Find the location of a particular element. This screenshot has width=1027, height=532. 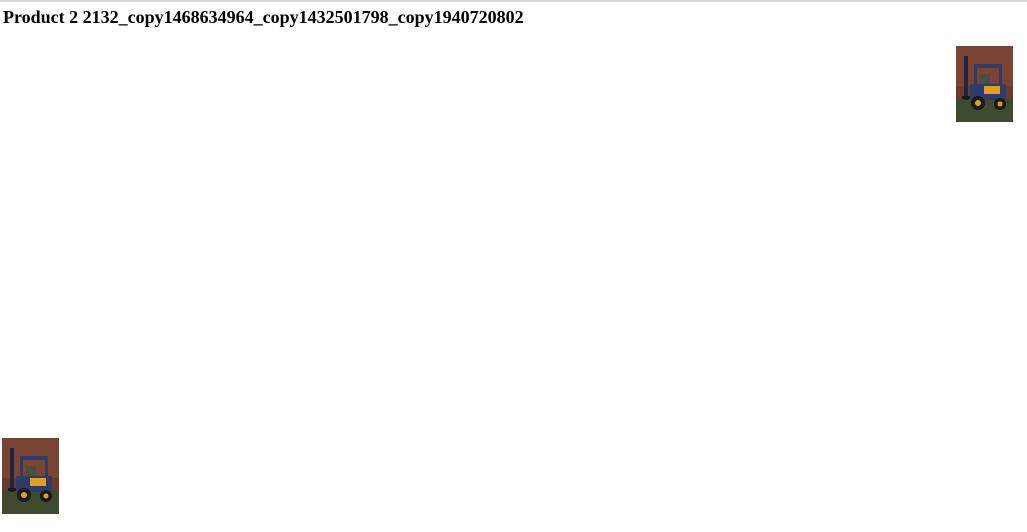

browser-top-edge is located at coordinates (513, 1).